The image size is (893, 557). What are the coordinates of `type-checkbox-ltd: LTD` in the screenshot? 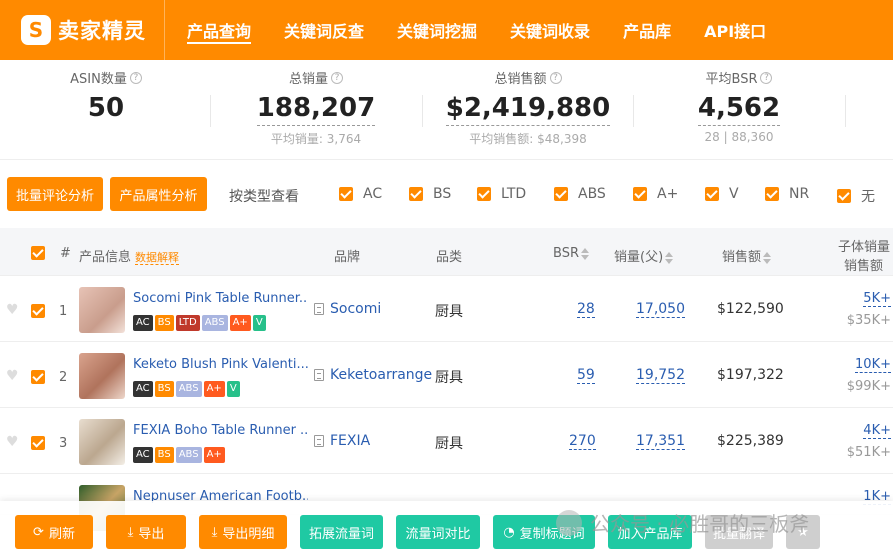 It's located at (501, 194).